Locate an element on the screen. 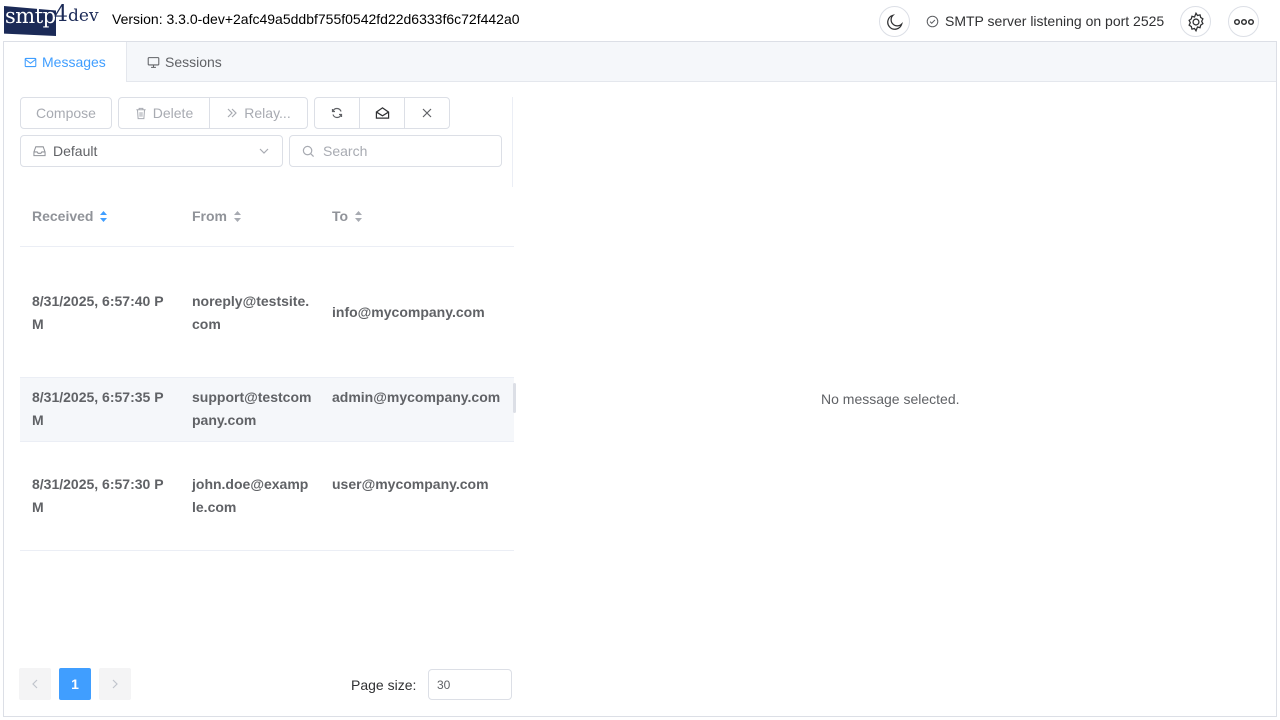 The image size is (1280, 720). panel-resize-handle is located at coordinates (514, 398).